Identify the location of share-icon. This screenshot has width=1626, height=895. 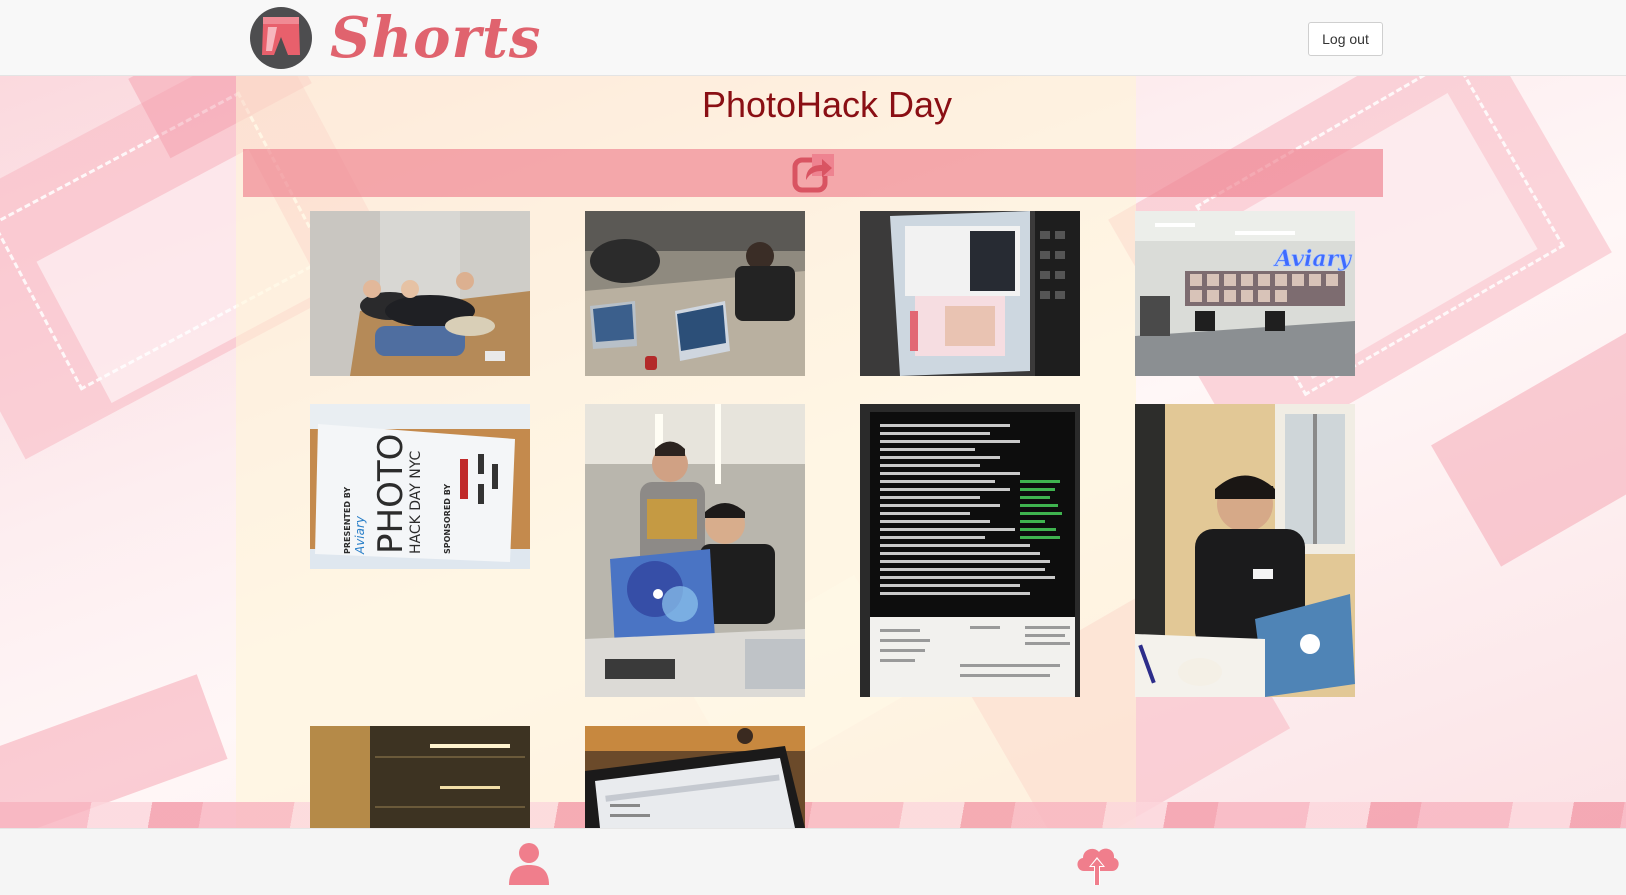
(813, 173).